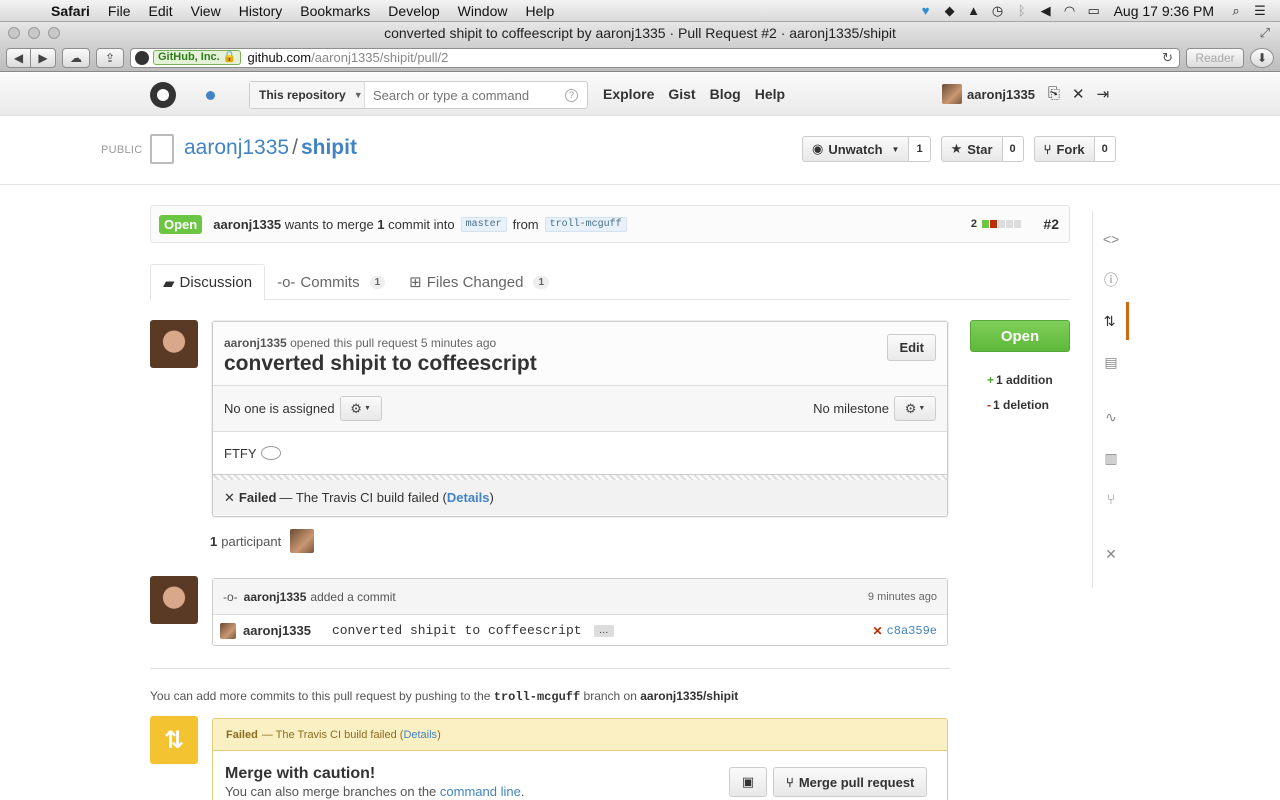  I want to click on notification-bell-icon: ▲, so click(974, 10).